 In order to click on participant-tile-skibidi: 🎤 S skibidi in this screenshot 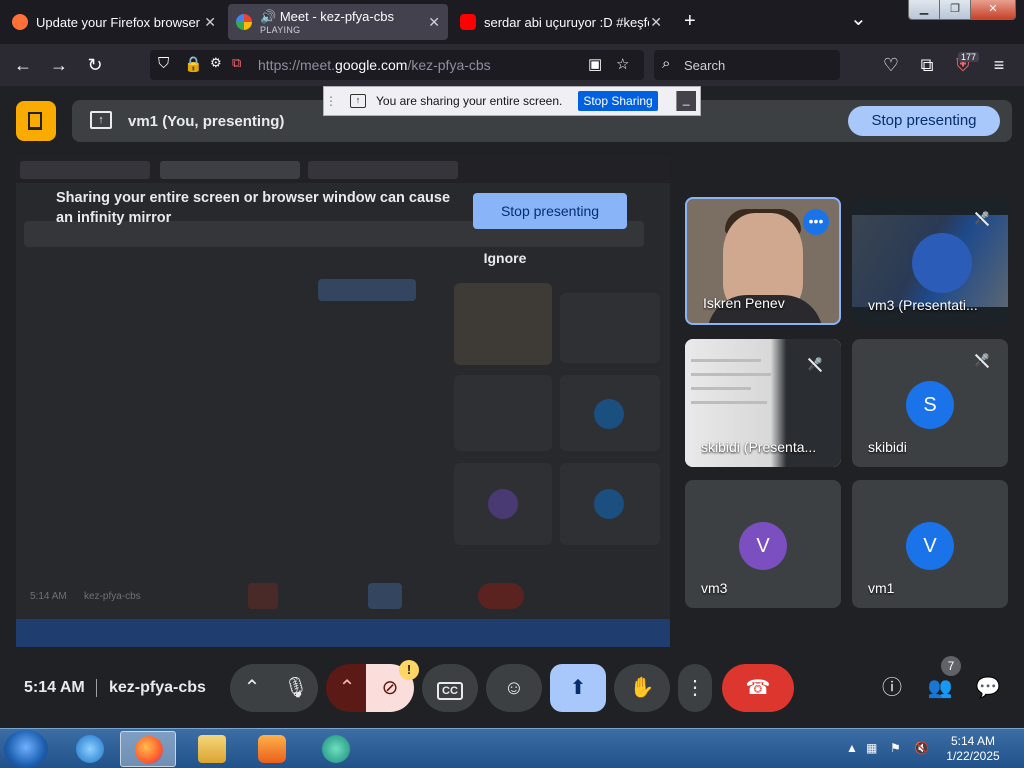, I will do `click(930, 403)`.